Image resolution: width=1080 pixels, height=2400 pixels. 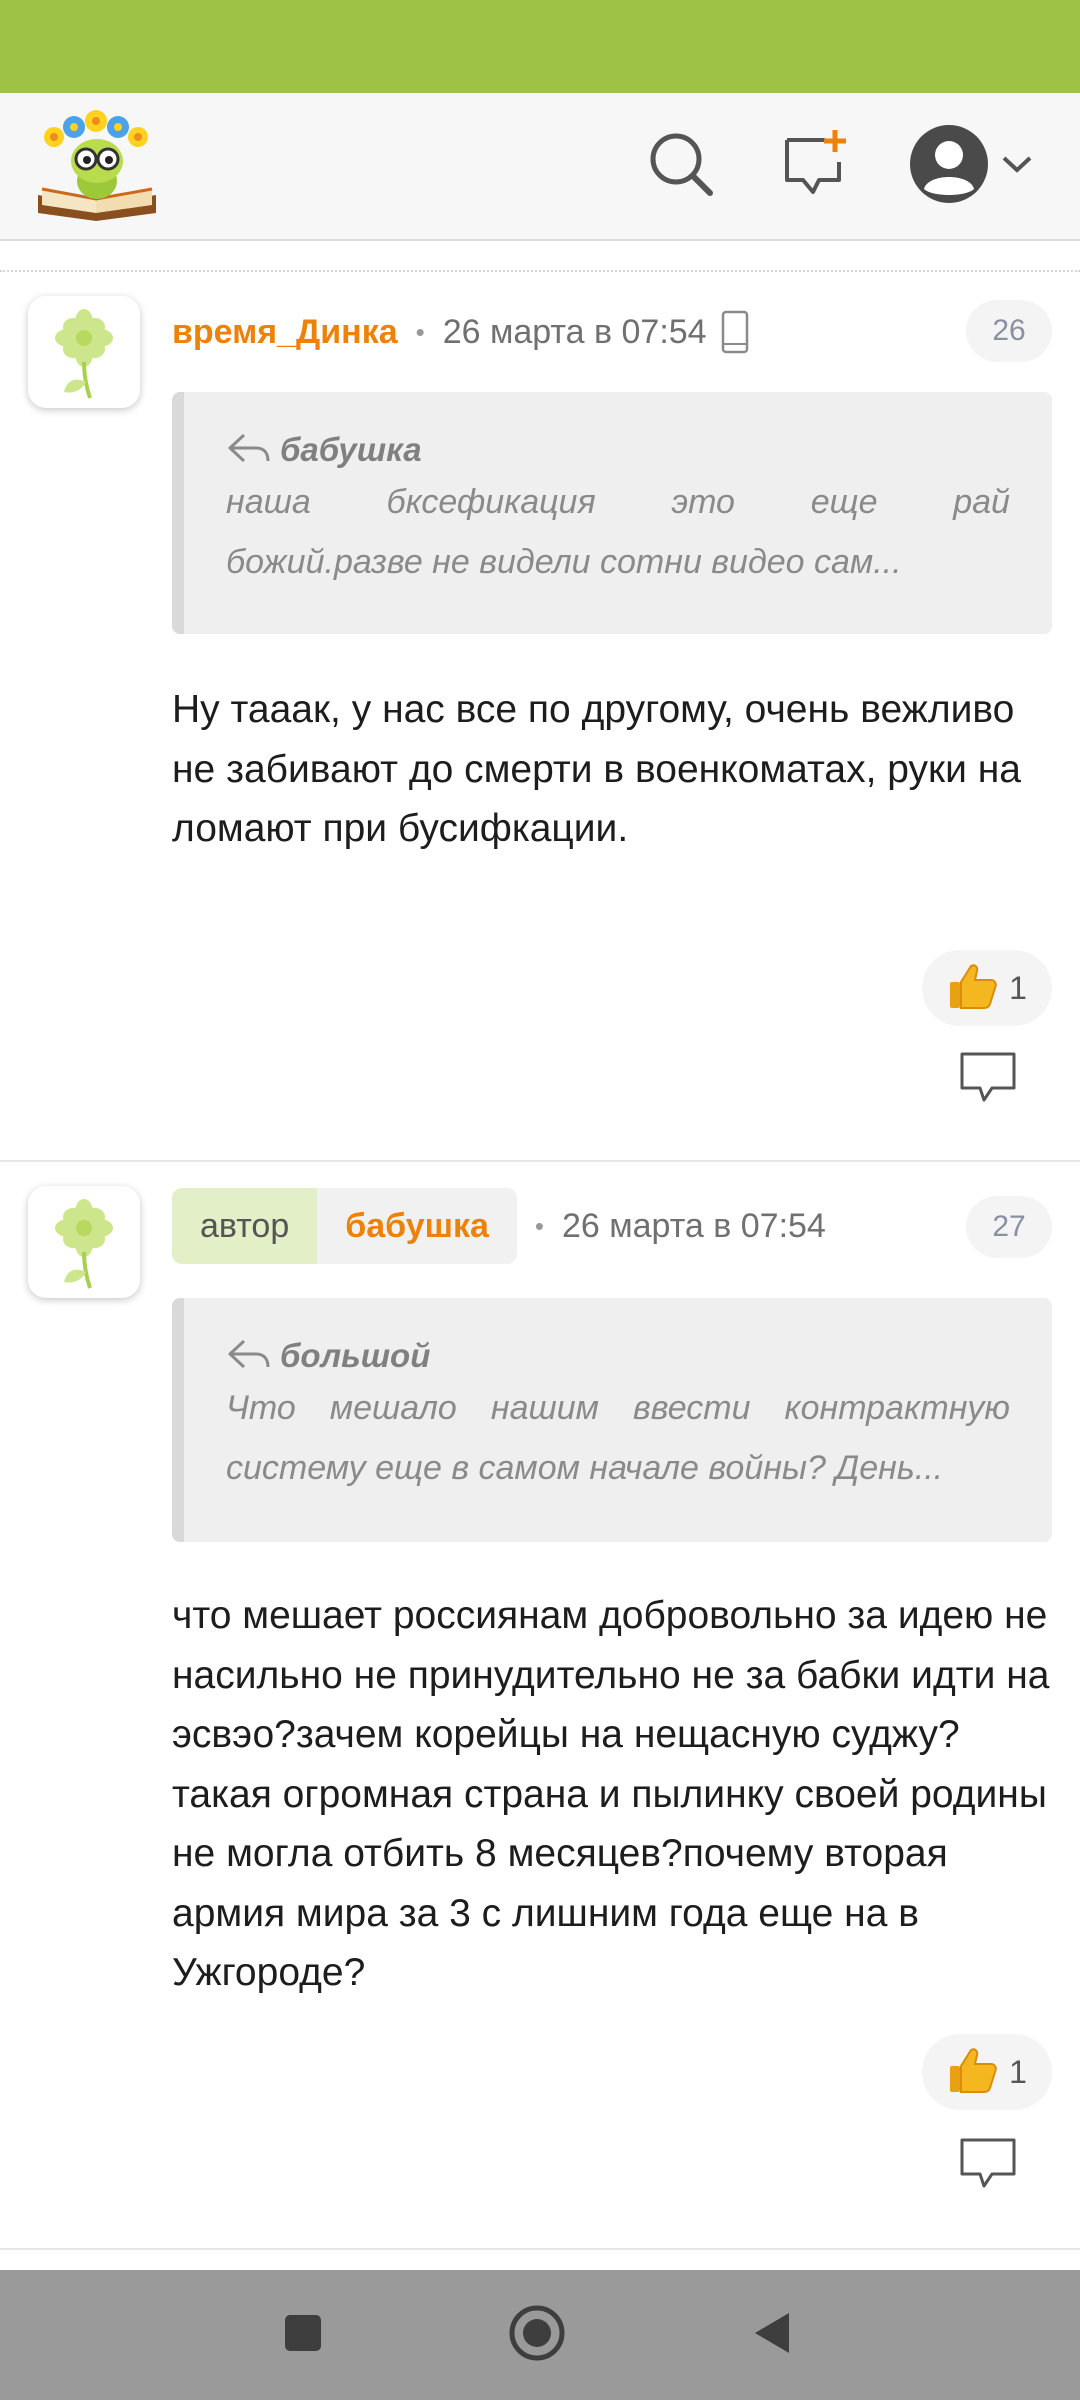 I want to click on profile-menu-button, so click(x=971, y=166).